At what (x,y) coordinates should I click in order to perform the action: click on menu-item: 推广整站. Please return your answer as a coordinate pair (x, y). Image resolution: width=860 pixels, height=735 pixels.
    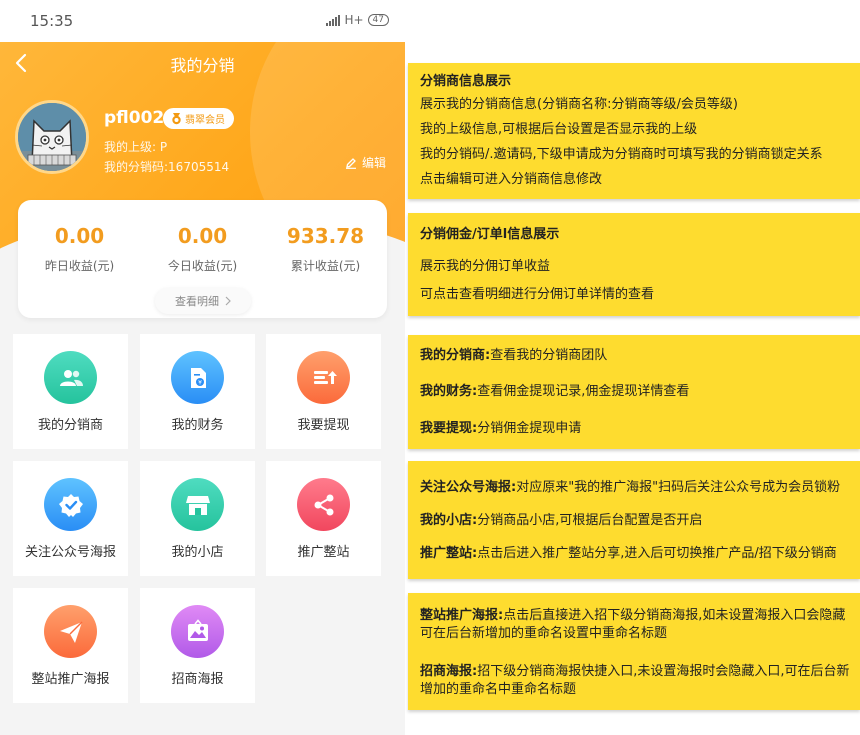
    Looking at the image, I should click on (323, 518).